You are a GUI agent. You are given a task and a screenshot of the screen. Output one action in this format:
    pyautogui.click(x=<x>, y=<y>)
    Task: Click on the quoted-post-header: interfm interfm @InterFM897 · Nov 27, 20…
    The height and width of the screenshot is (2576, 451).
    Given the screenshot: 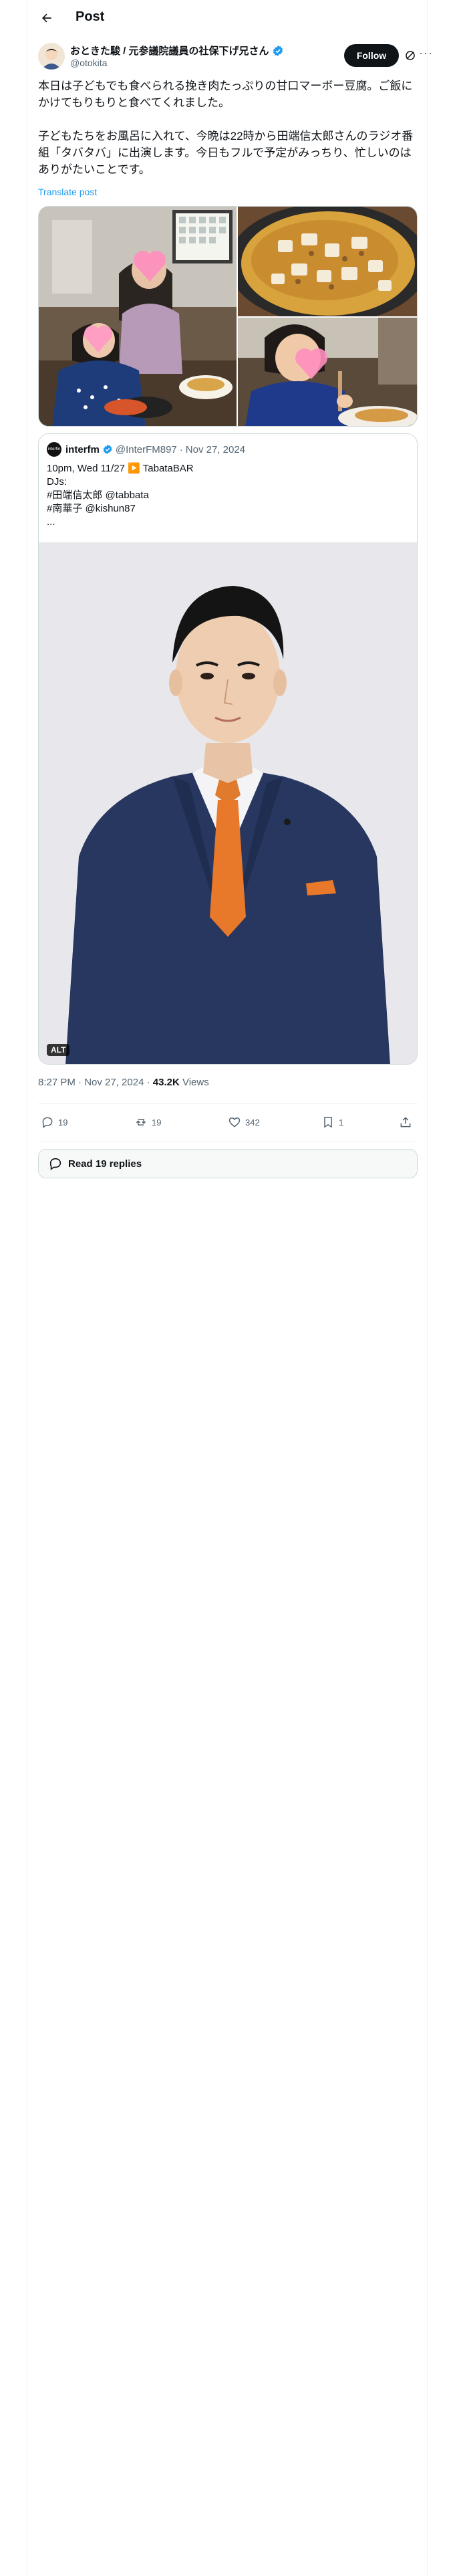 What is the action you would take?
    pyautogui.click(x=146, y=449)
    